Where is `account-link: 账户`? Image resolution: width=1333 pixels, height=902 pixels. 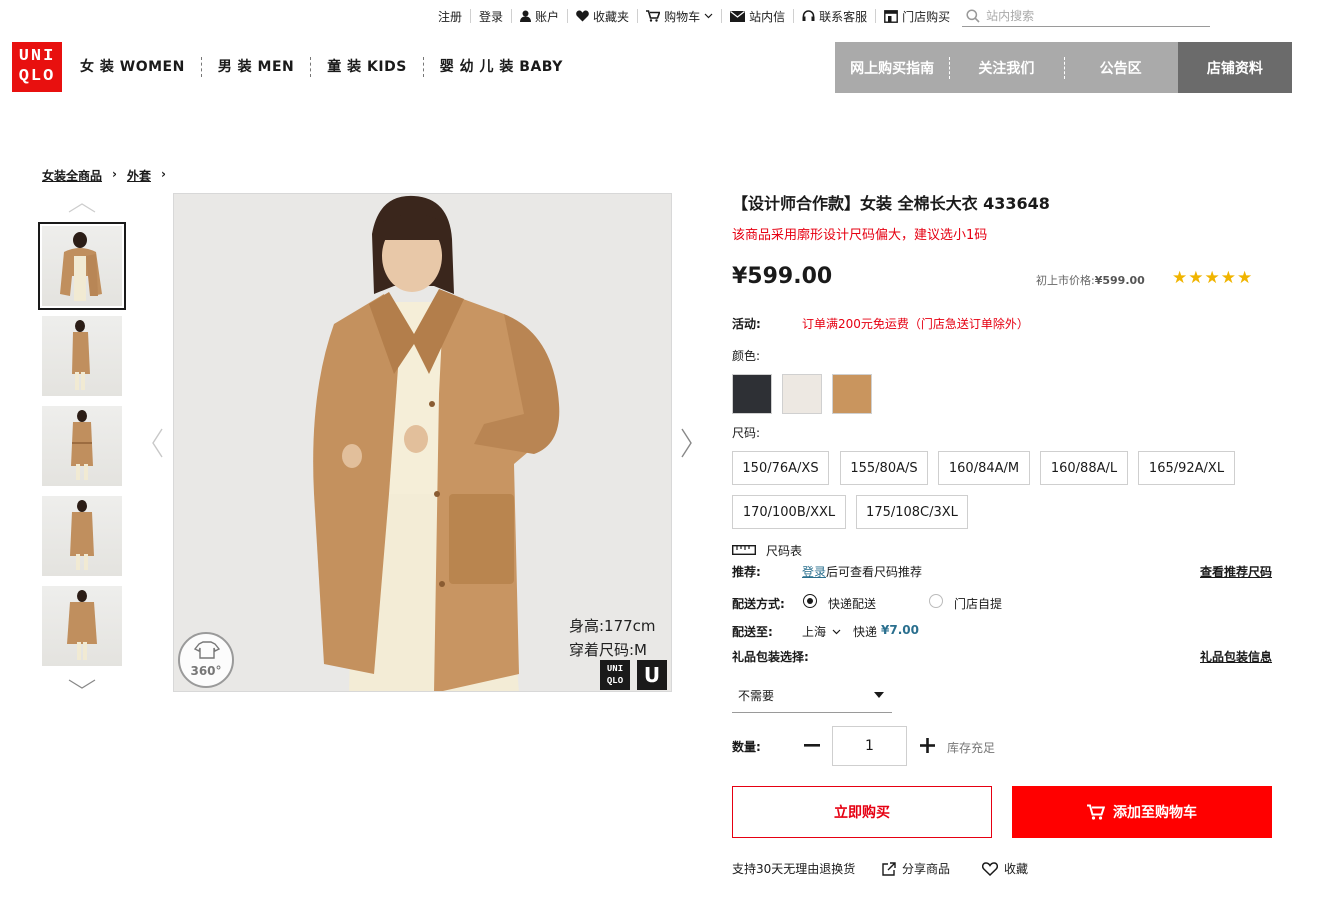
account-link: 账户 is located at coordinates (539, 16).